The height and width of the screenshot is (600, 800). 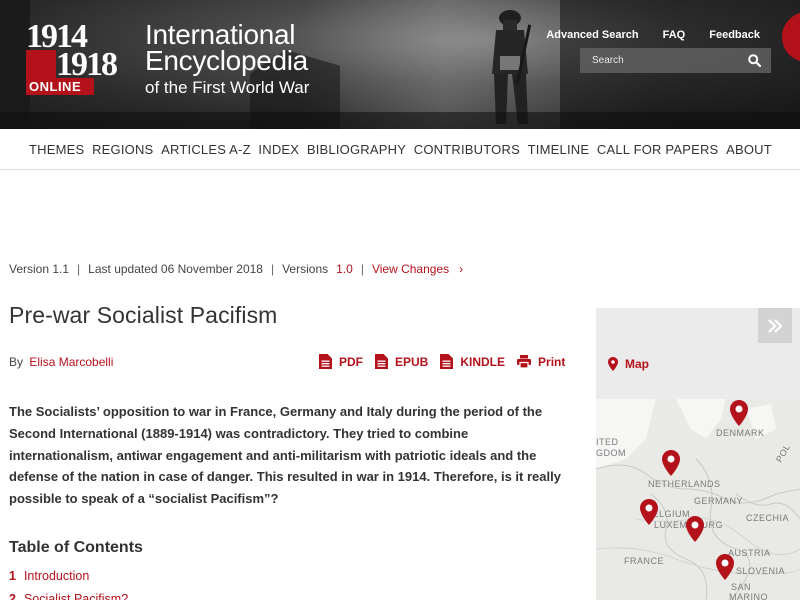 I want to click on map-label-denmark: DENMARK, so click(x=740, y=433).